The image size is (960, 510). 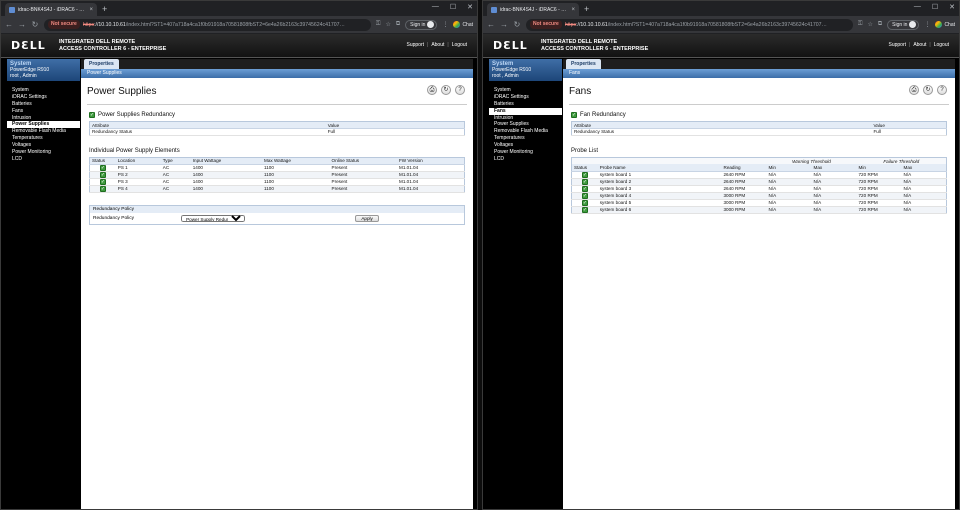 I want to click on page-title: Power Supplies, so click(x=122, y=91).